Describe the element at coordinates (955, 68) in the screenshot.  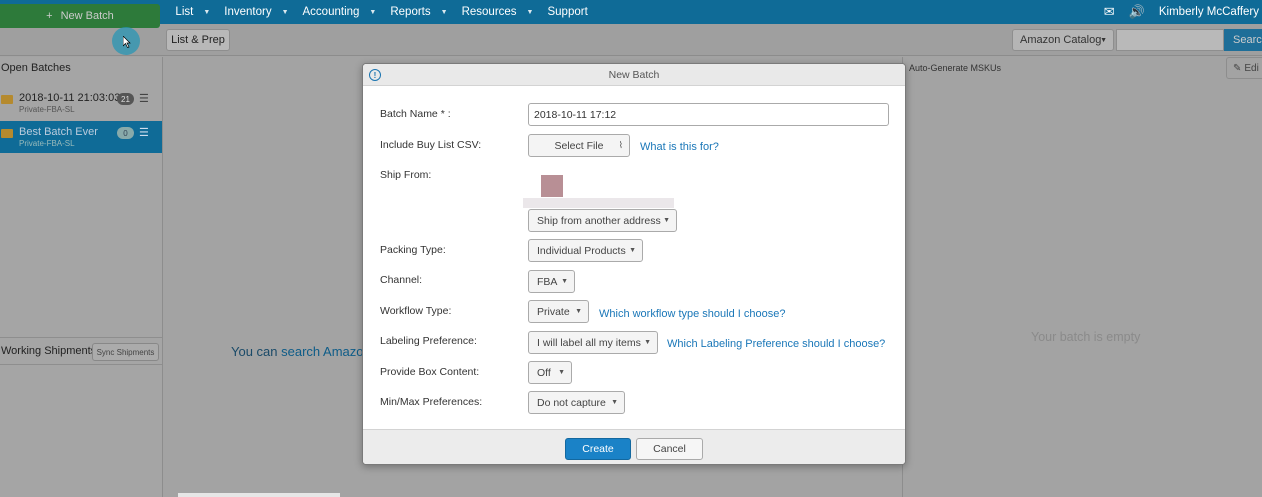
I see `auto-generate-mskus-label: Auto-Generate MSKUs` at that location.